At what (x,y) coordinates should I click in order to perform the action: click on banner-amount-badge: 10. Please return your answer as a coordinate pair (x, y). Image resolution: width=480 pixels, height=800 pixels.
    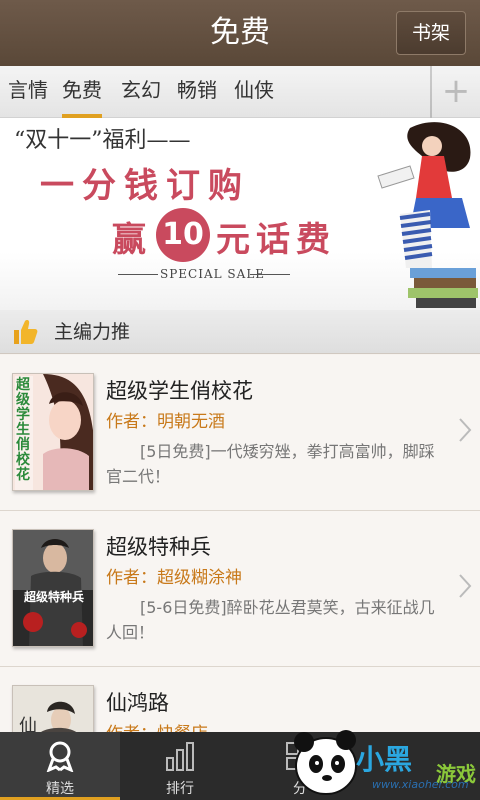
    Looking at the image, I should click on (183, 235).